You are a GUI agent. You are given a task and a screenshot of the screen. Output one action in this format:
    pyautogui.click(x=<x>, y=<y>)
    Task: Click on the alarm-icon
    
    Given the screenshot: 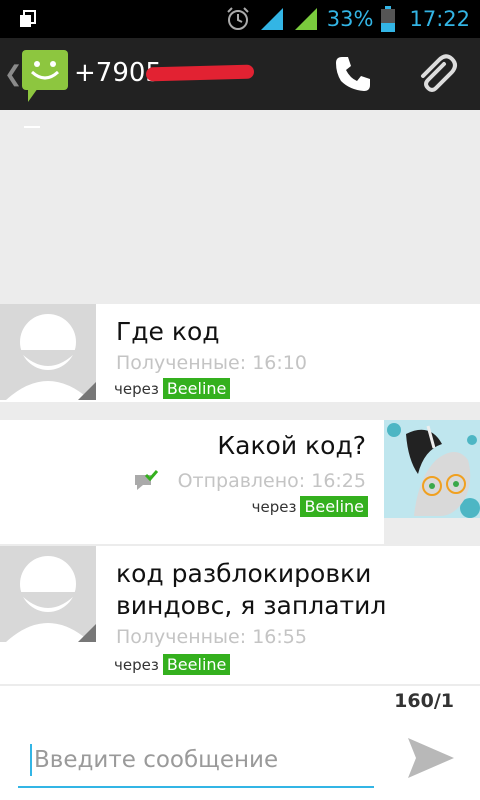 What is the action you would take?
    pyautogui.click(x=238, y=18)
    